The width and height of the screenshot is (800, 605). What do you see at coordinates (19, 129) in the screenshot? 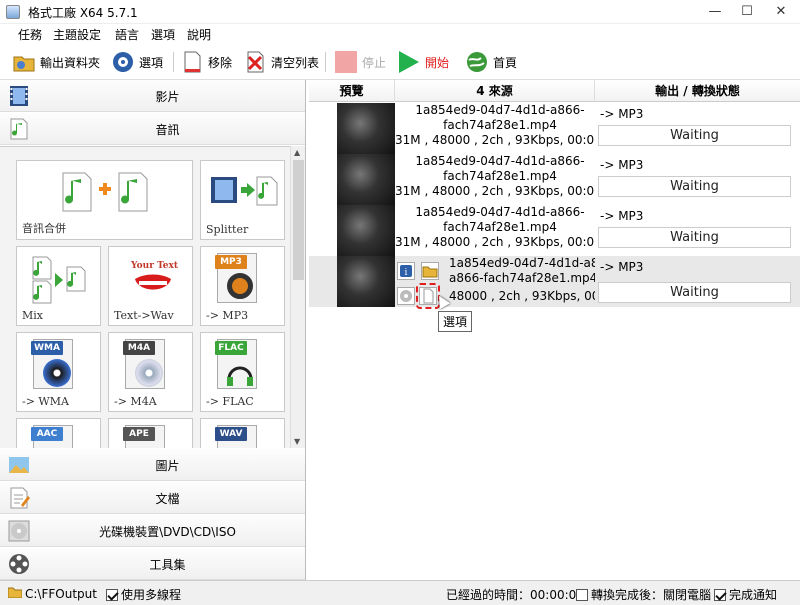
I see `music-note-icon` at bounding box center [19, 129].